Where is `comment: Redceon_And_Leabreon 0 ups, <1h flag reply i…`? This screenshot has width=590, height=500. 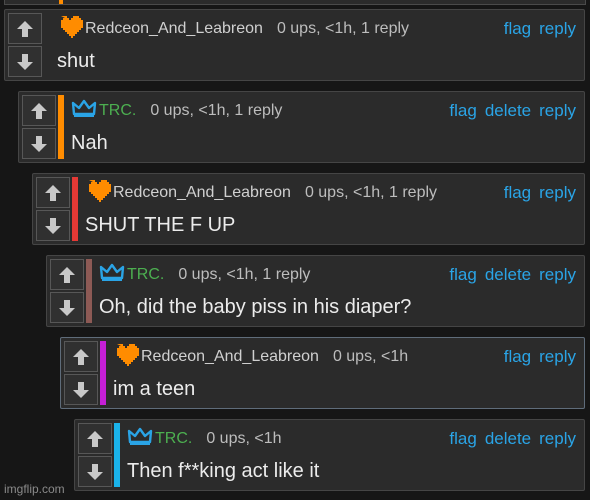
comment: Redceon_And_Leabreon 0 ups, <1h flag reply i… is located at coordinates (322, 373).